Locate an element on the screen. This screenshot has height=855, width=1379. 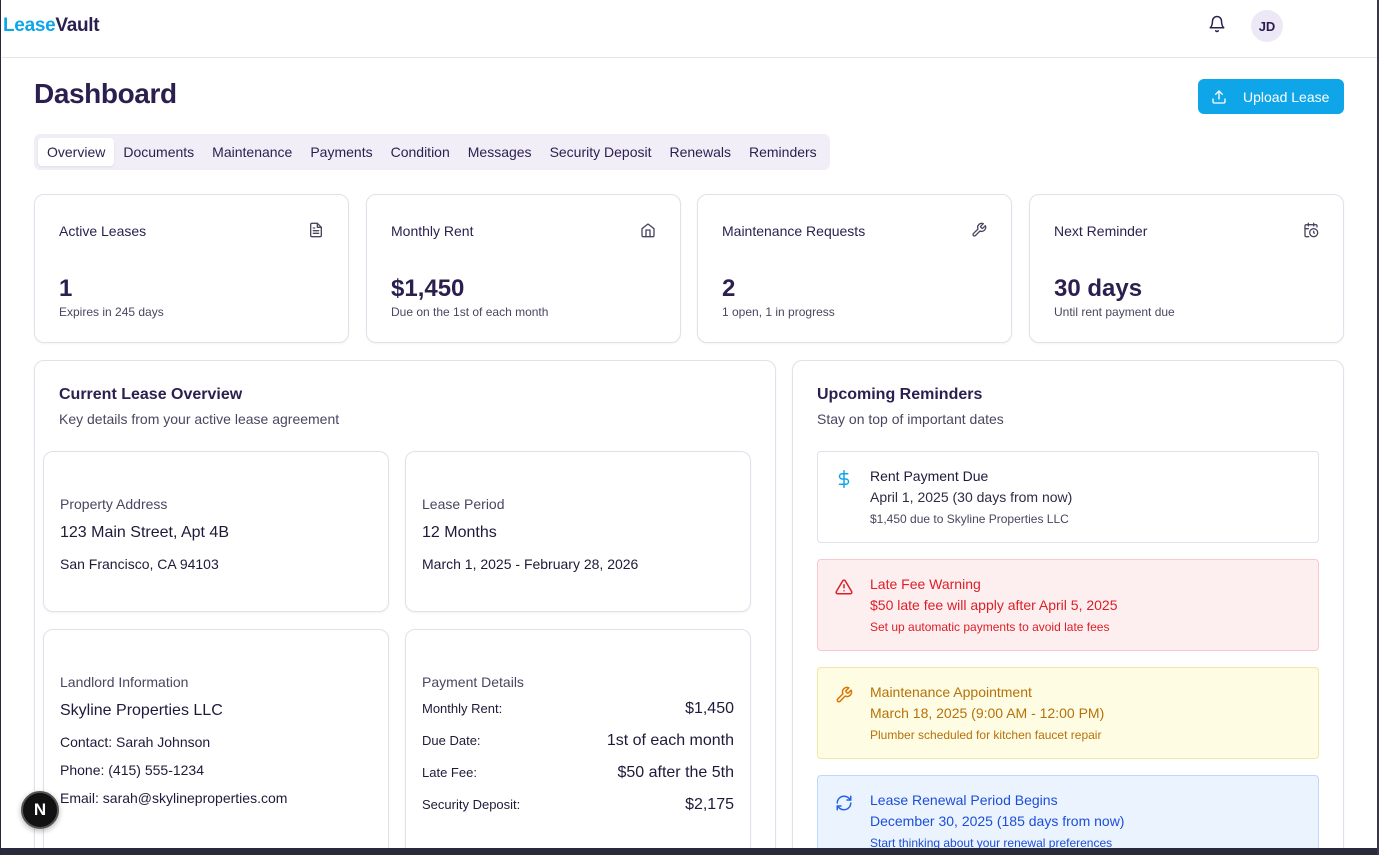
payment-key: Due Date: is located at coordinates (451, 740).